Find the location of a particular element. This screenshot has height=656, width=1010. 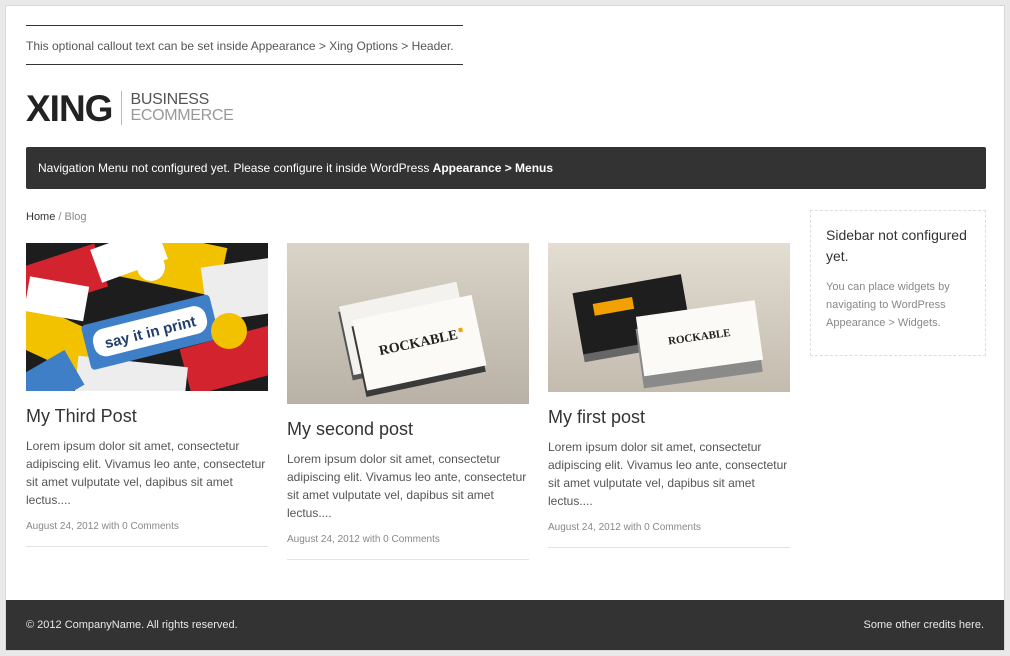

breadcrumb: Home / Blog is located at coordinates (56, 217).